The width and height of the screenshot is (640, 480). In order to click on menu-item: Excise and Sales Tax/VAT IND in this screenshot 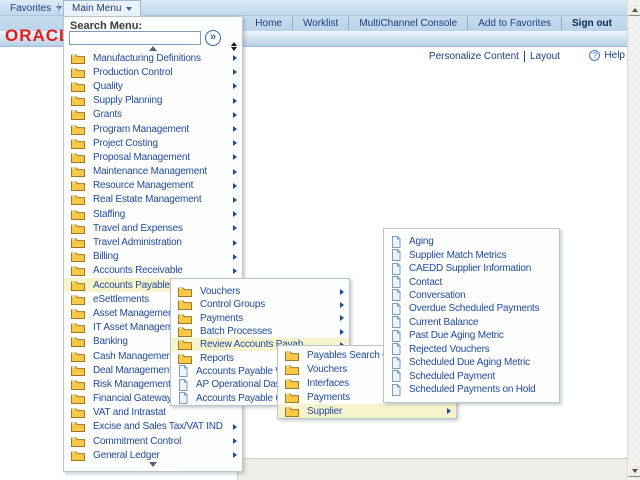, I will do `click(153, 427)`.